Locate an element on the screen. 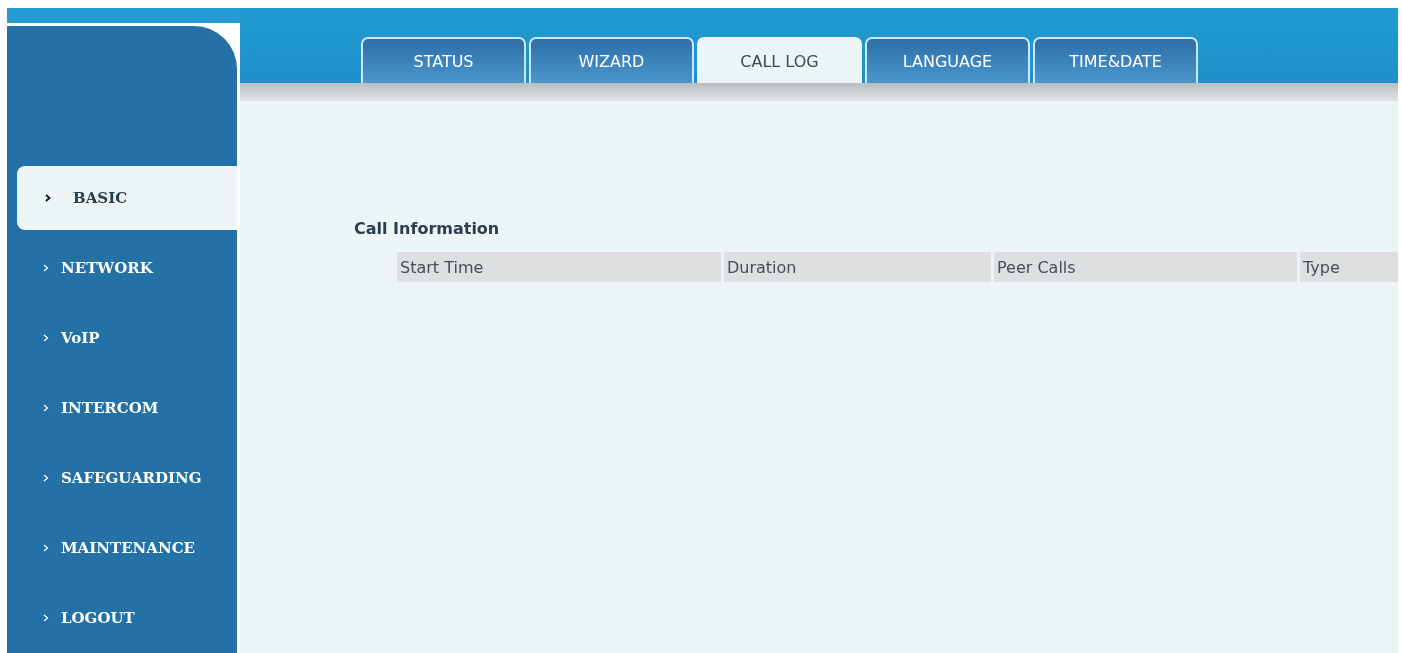 The image size is (1402, 653). sidebar-item: INTERCOM is located at coordinates (122, 408).